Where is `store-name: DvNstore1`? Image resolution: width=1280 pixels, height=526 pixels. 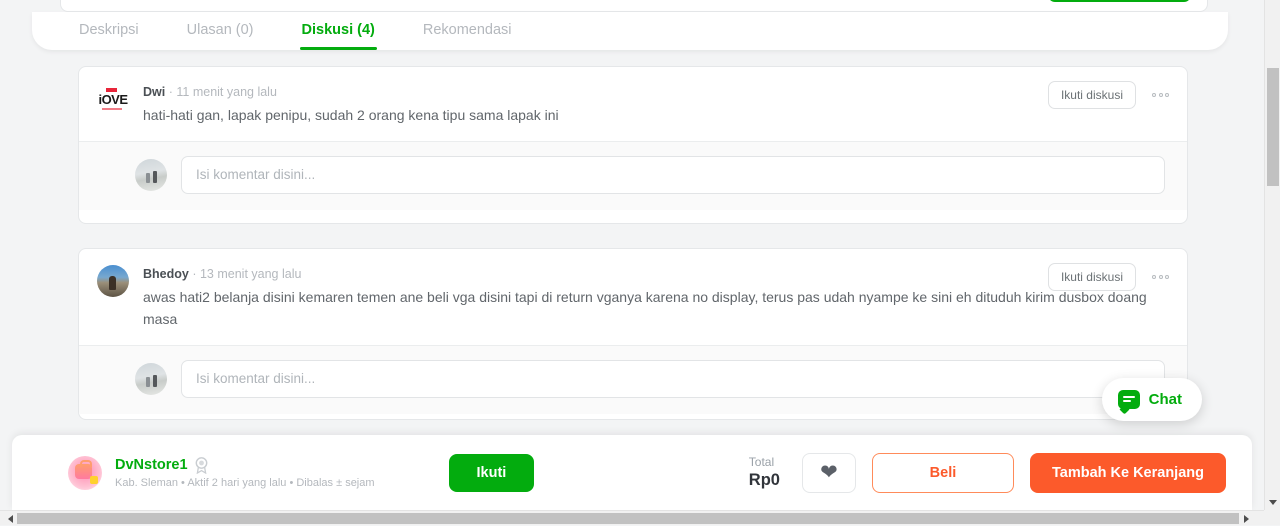 store-name: DvNstore1 is located at coordinates (151, 465).